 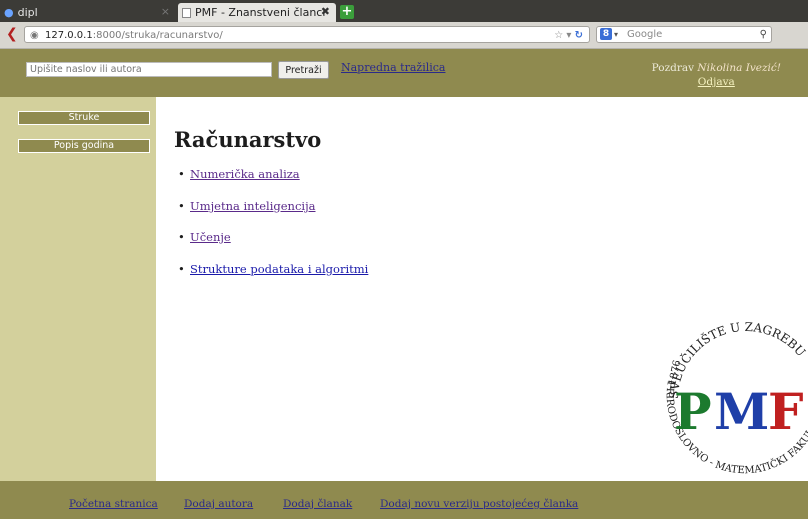 What do you see at coordinates (273, 278) in the screenshot?
I see `list-item: • Strukture podataka i algoritmi` at bounding box center [273, 278].